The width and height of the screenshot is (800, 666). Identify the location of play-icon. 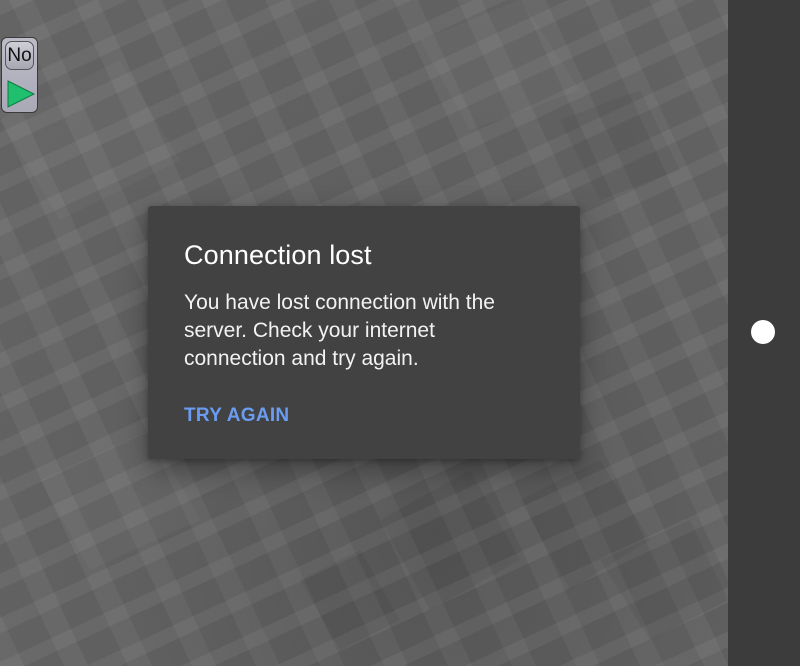
(21, 94).